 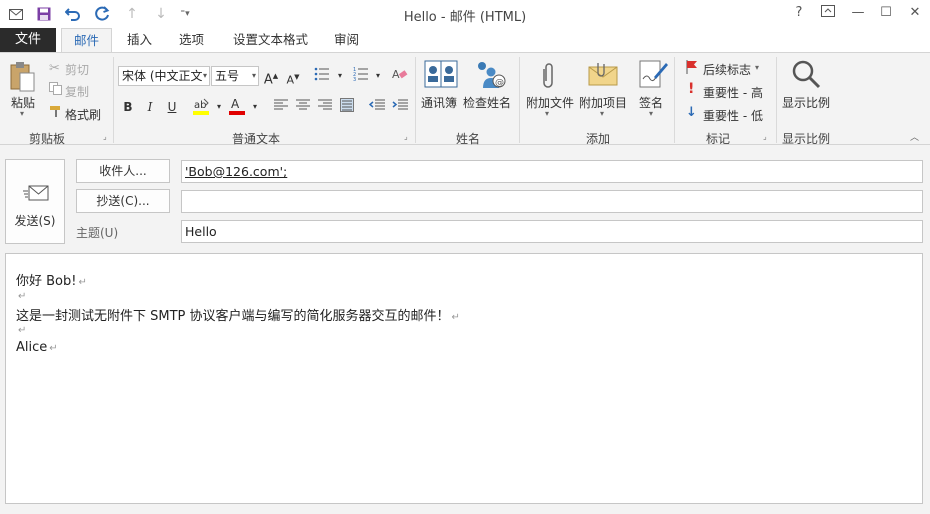 I want to click on basic-text-launcher-icon: ⌟, so click(x=408, y=137).